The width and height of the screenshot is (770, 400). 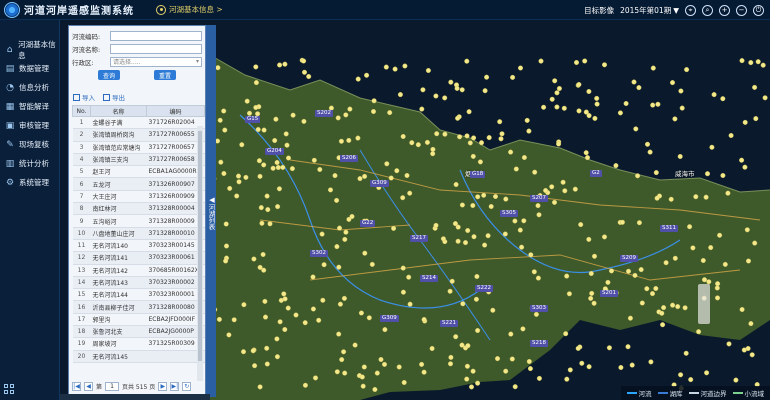 I want to click on table-row: 1 金螺谷子满 371726R02004, so click(x=138, y=123).